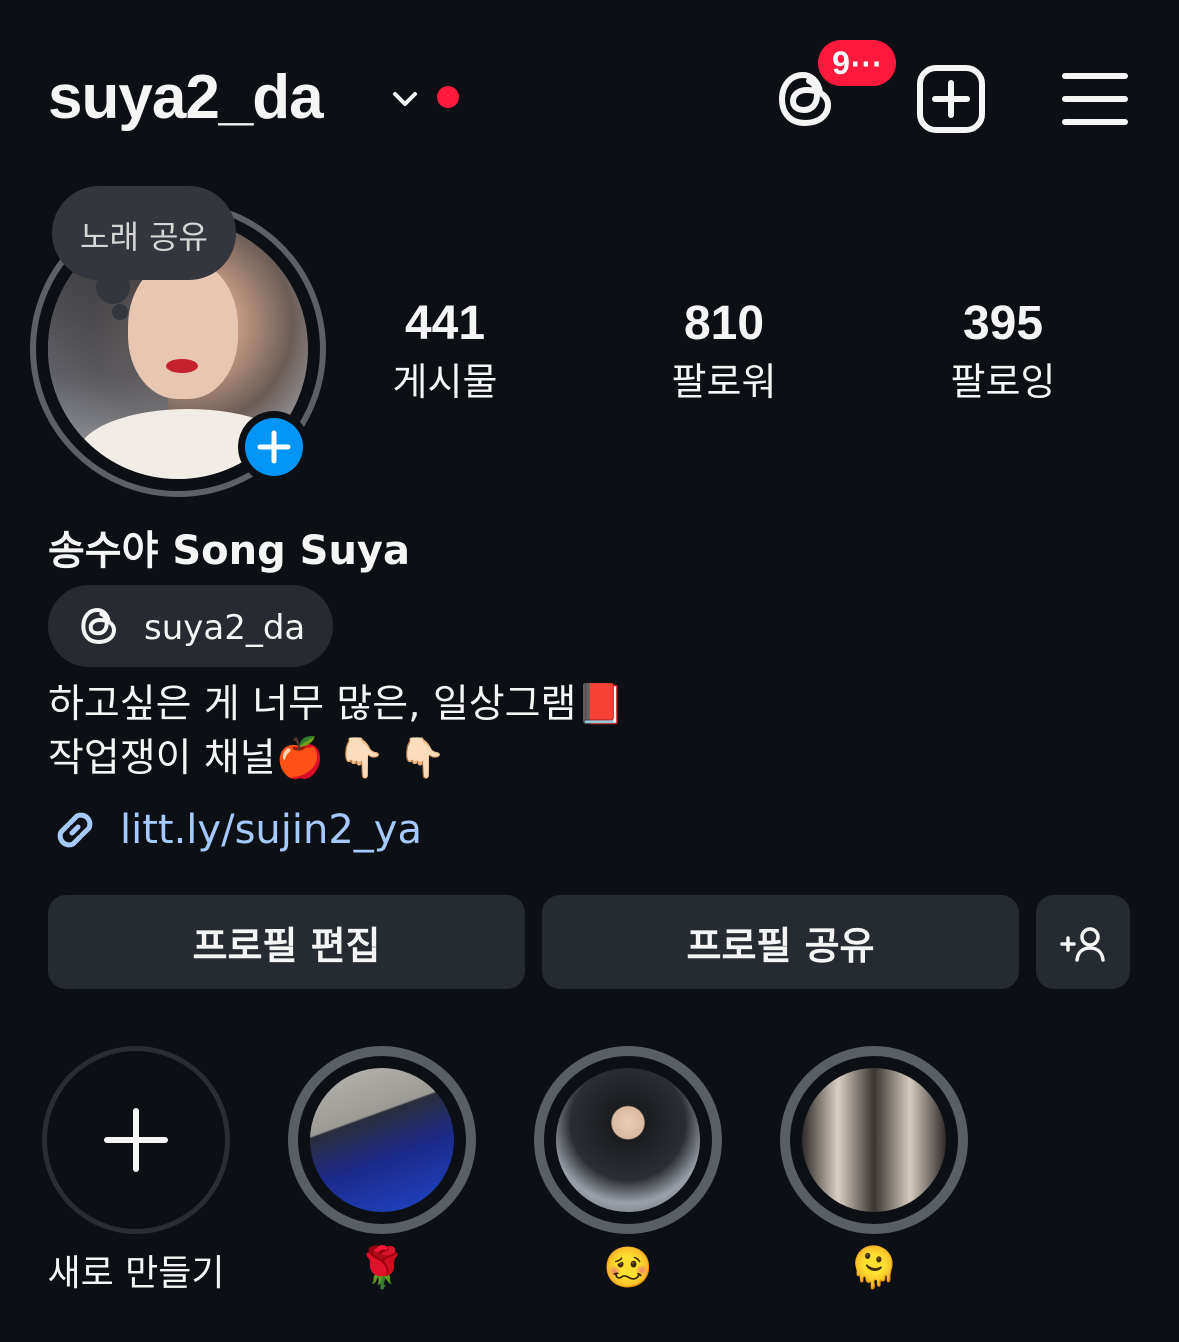 The width and height of the screenshot is (1179, 1342). Describe the element at coordinates (1003, 323) in the screenshot. I see `stat-value: 395` at that location.